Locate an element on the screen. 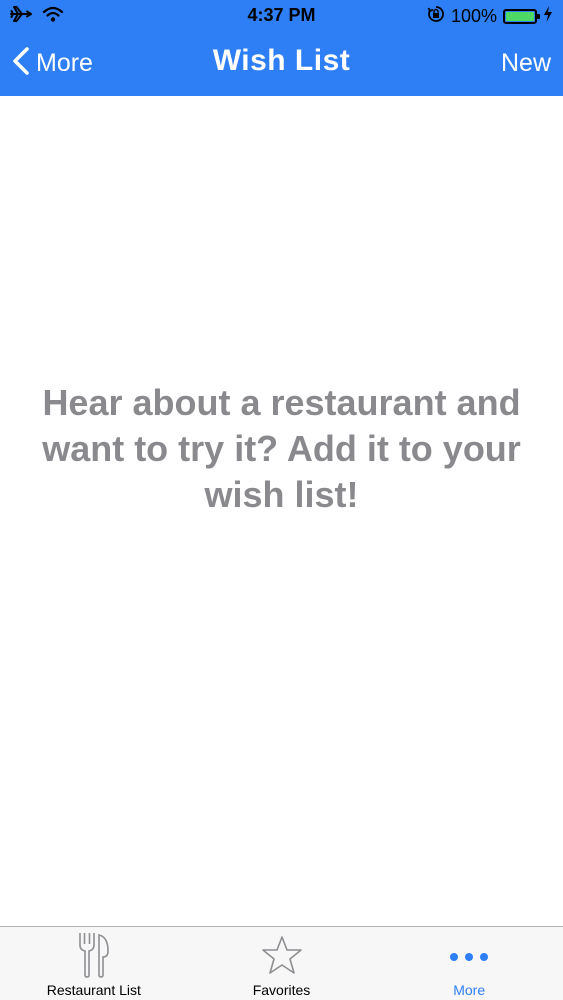  tab-bar: Restaurant List Favorites More is located at coordinates (281, 963).